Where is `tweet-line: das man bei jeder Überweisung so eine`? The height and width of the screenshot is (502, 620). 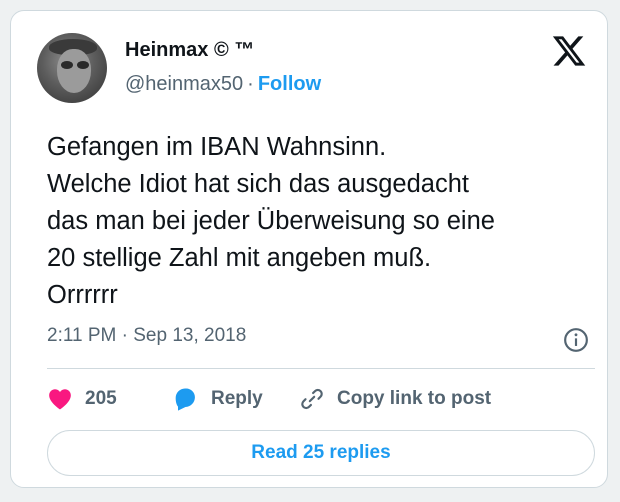
tweet-line: das man bei jeder Überweisung so eine is located at coordinates (271, 221).